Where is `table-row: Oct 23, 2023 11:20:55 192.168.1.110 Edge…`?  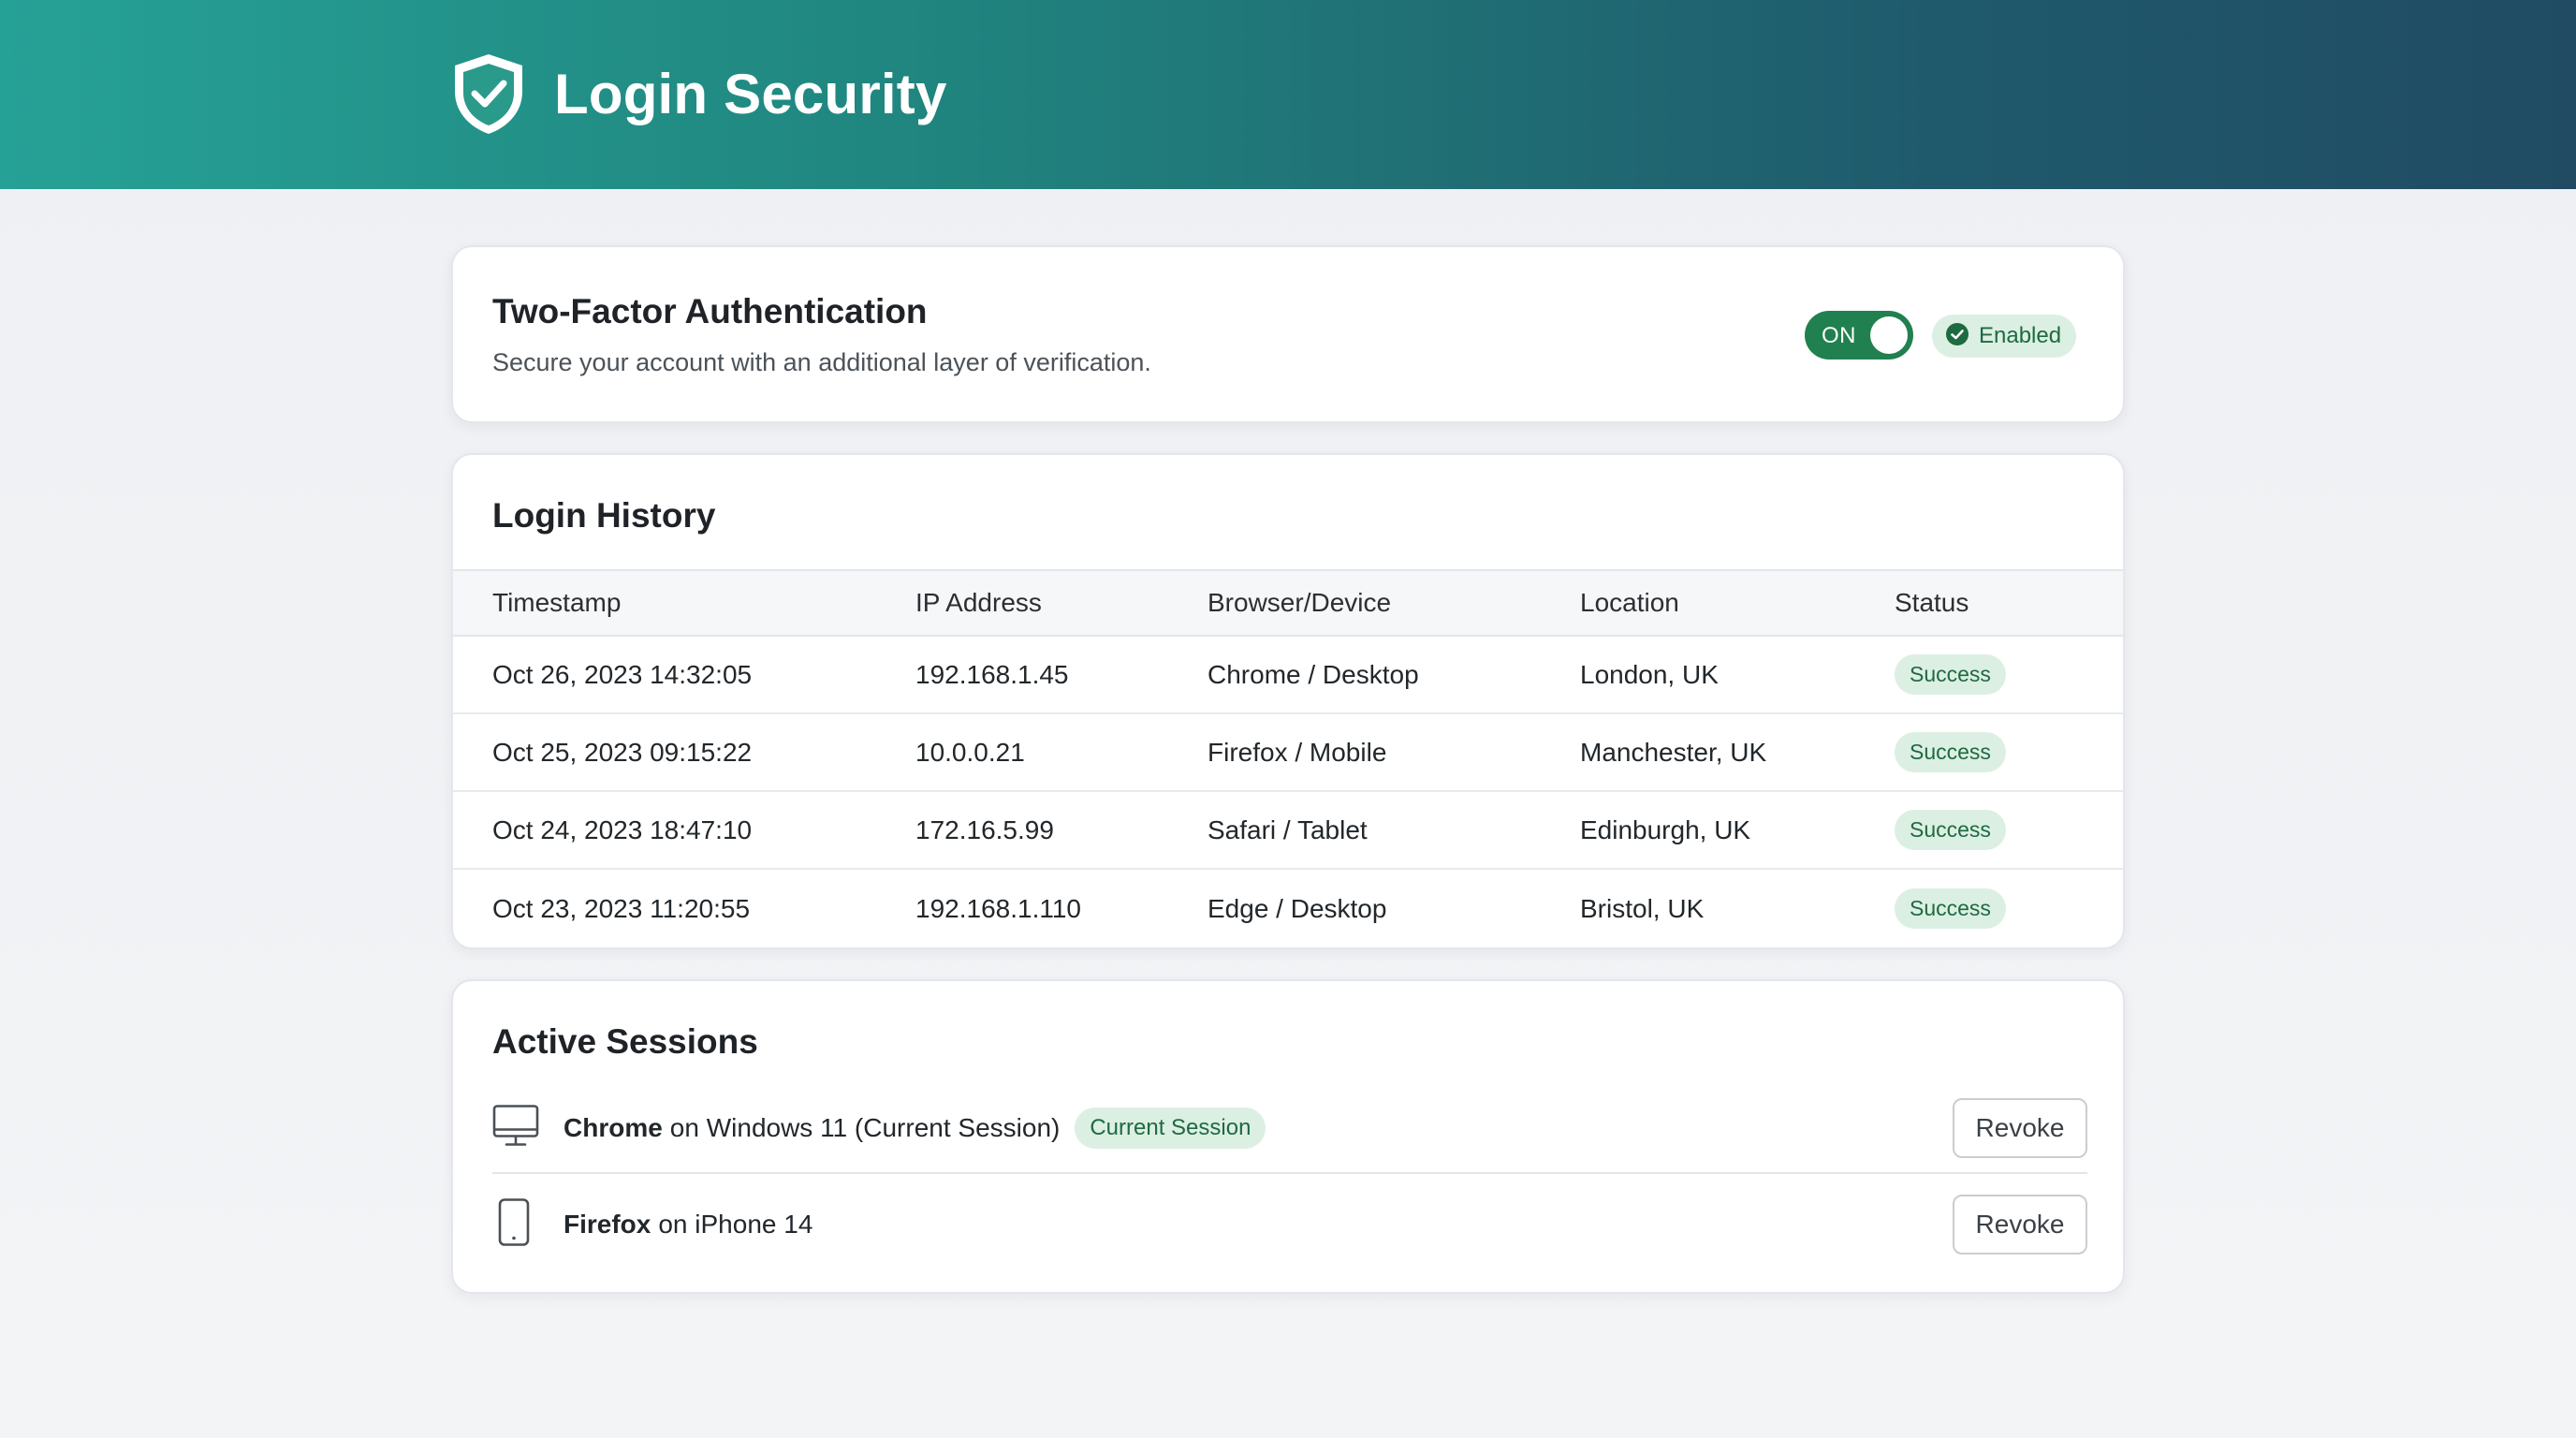 table-row: Oct 23, 2023 11:20:55 192.168.1.110 Edge… is located at coordinates (1288, 908).